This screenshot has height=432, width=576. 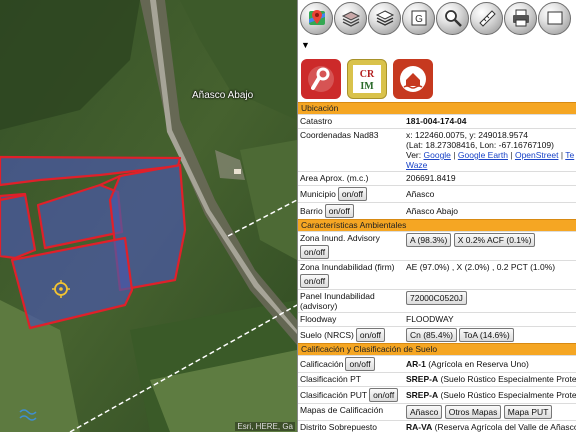 I want to click on google-earth-button: G, so click(x=418, y=18).